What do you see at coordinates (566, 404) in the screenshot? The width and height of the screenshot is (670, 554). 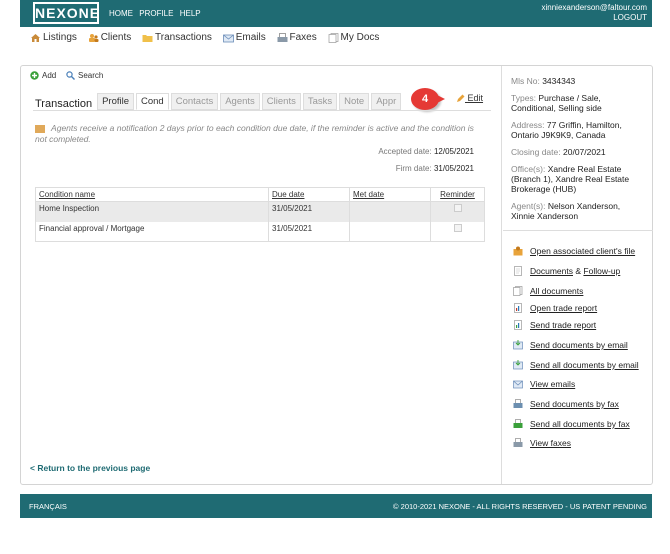 I see `send-docs-fax-link: Send documents by fax` at bounding box center [566, 404].